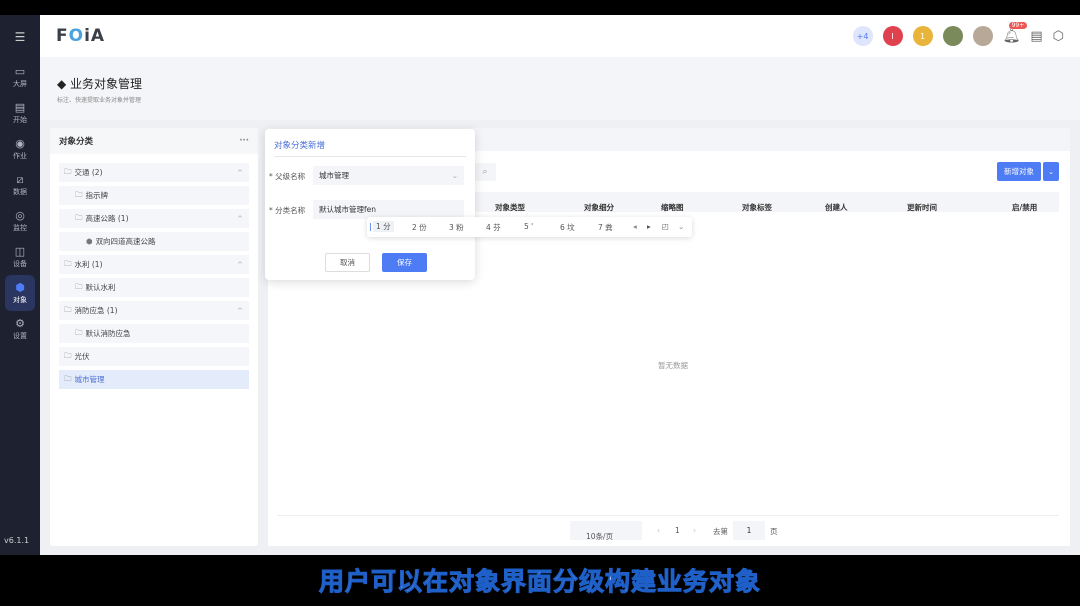 Image resolution: width=1080 pixels, height=606 pixels. What do you see at coordinates (347, 262) in the screenshot?
I see `cancel-button: 取消` at bounding box center [347, 262].